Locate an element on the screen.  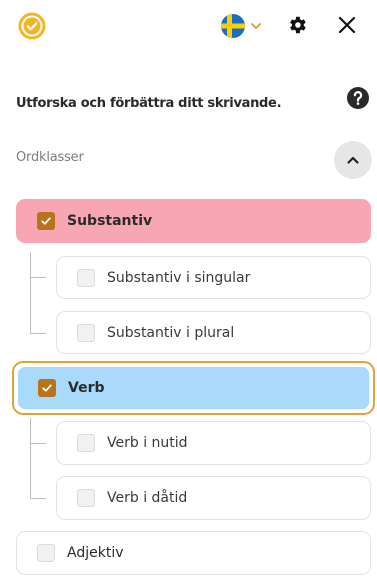
gear-icon is located at coordinates (298, 25).